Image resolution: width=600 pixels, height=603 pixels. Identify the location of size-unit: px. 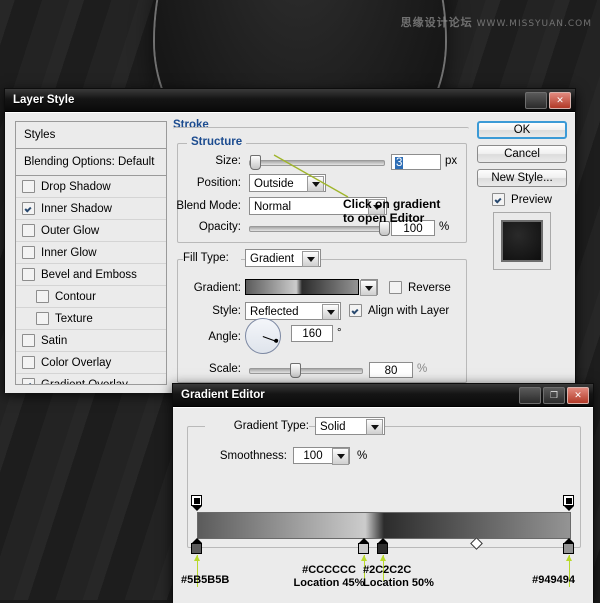
(451, 161).